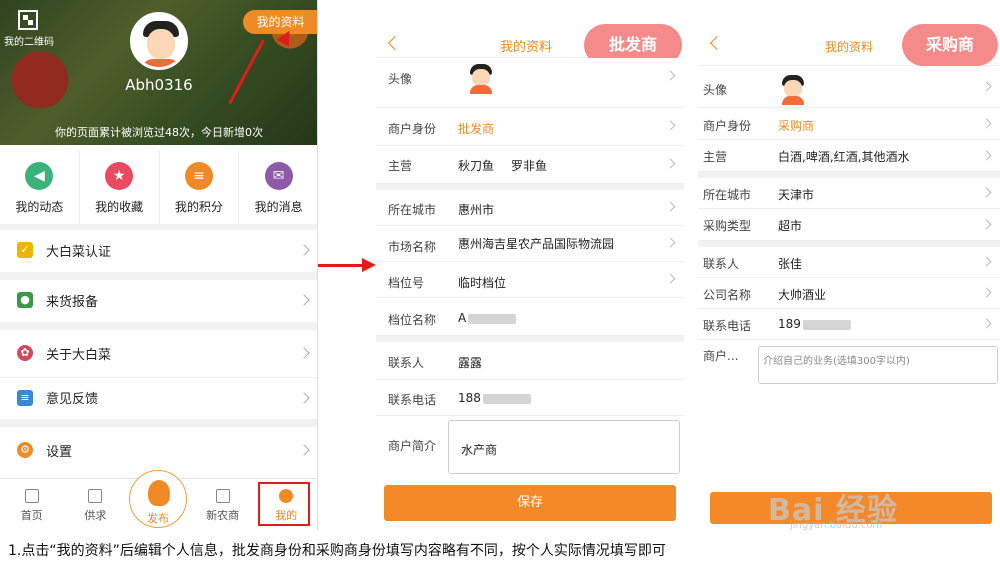 The width and height of the screenshot is (1000, 571). Describe the element at coordinates (530, 244) in the screenshot. I see `market-row: 市场名称 惠州海吉星农产品国际物流园` at that location.